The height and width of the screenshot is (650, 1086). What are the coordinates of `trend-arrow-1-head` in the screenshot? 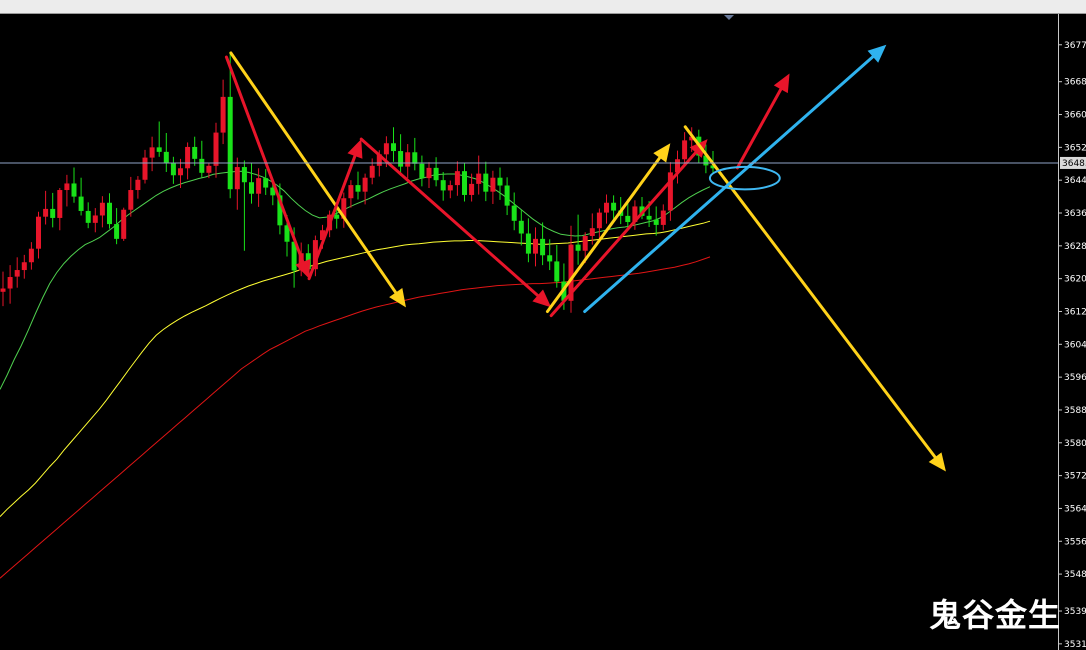 It's located at (397, 298).